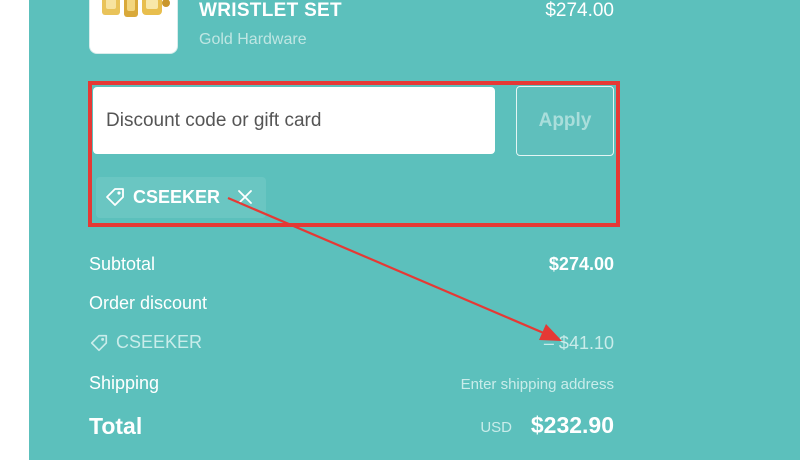  Describe the element at coordinates (124, 383) in the screenshot. I see `shipping-label: Shipping` at that location.